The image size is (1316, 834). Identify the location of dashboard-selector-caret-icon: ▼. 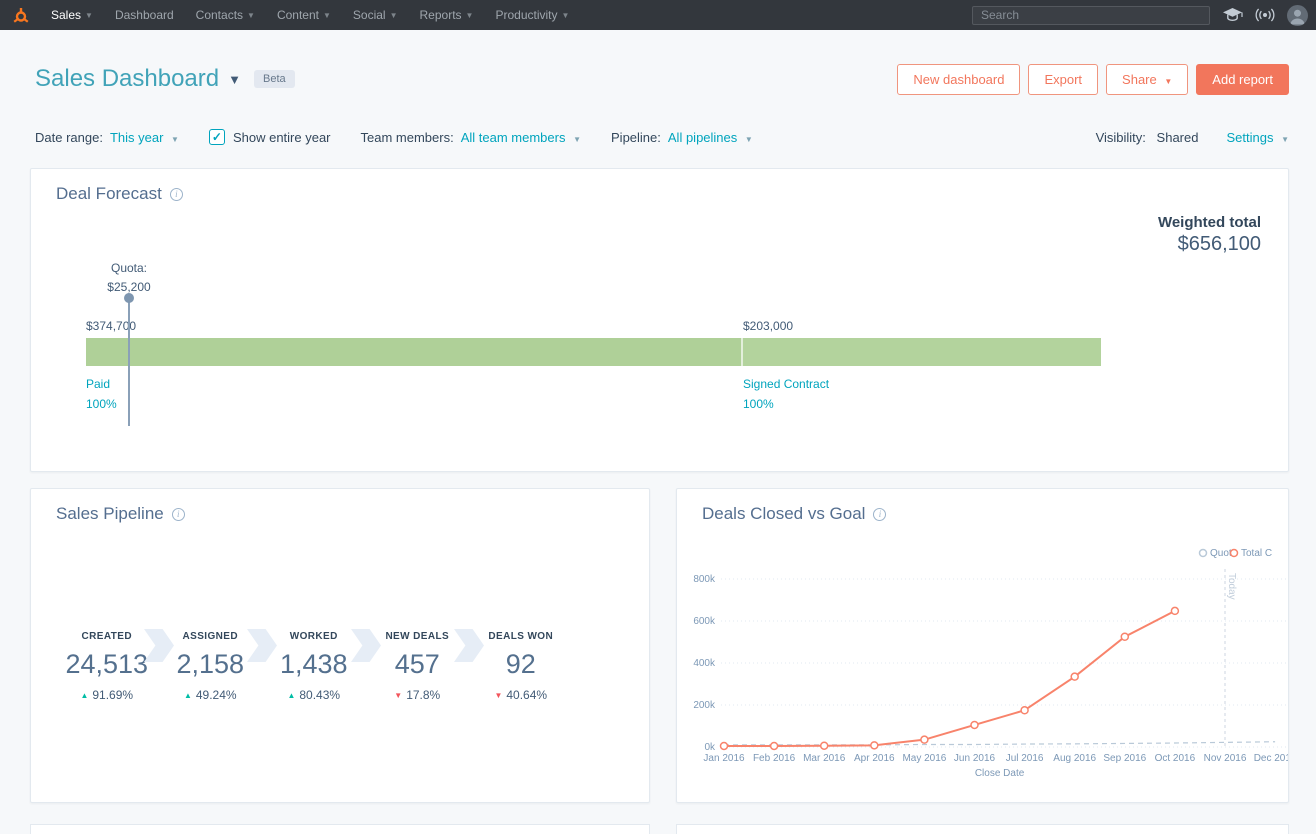
(234, 79).